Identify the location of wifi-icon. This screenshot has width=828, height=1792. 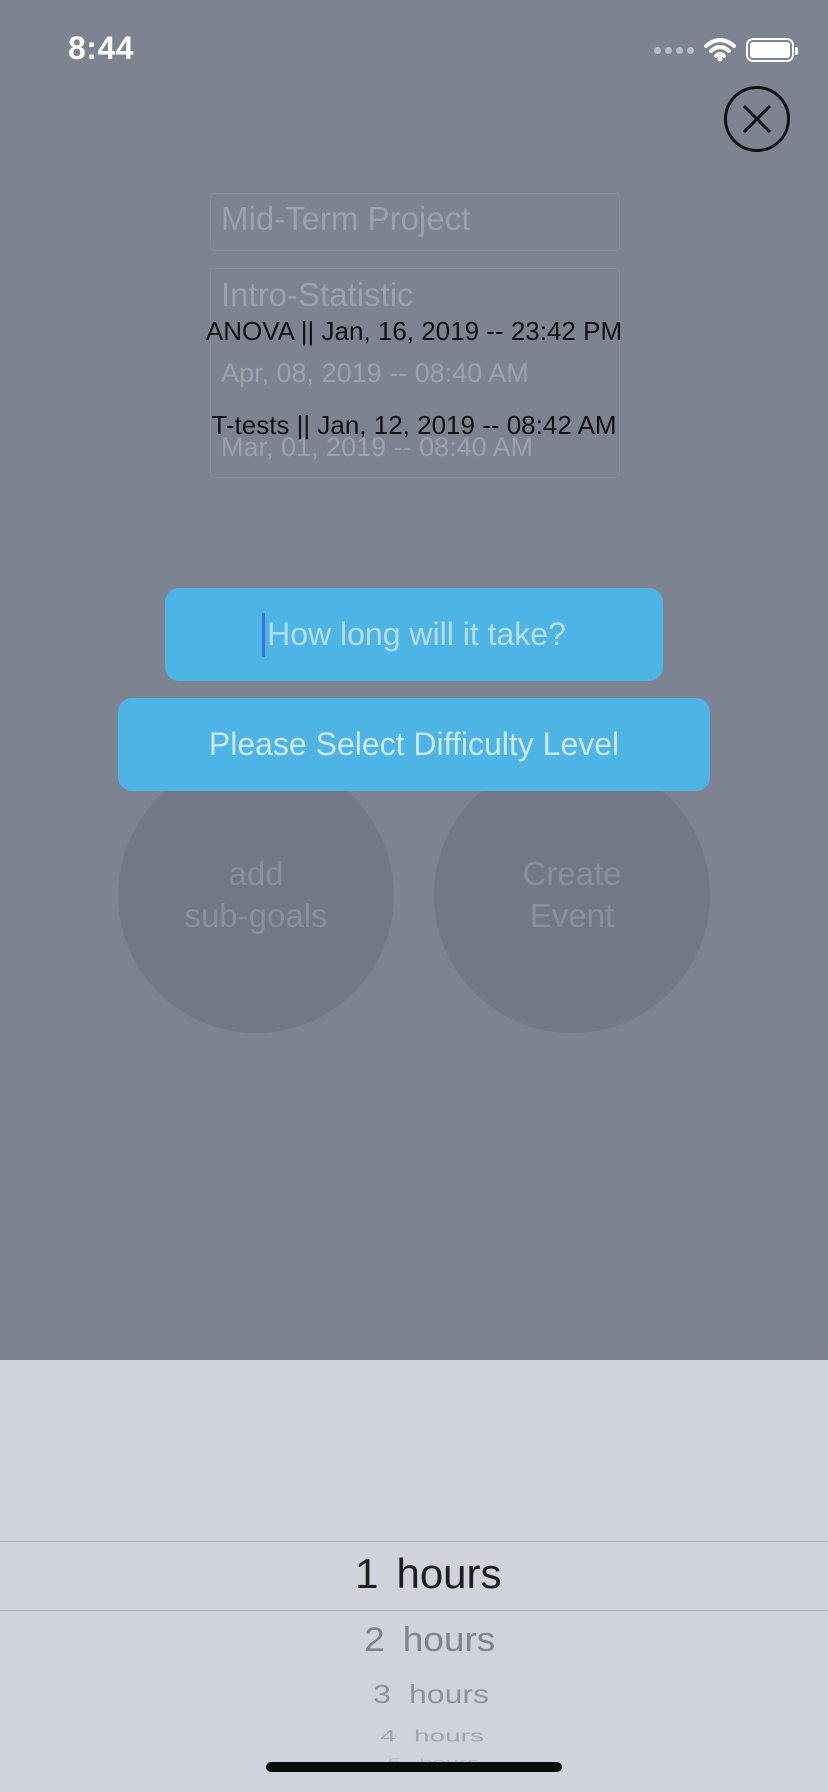
(720, 50).